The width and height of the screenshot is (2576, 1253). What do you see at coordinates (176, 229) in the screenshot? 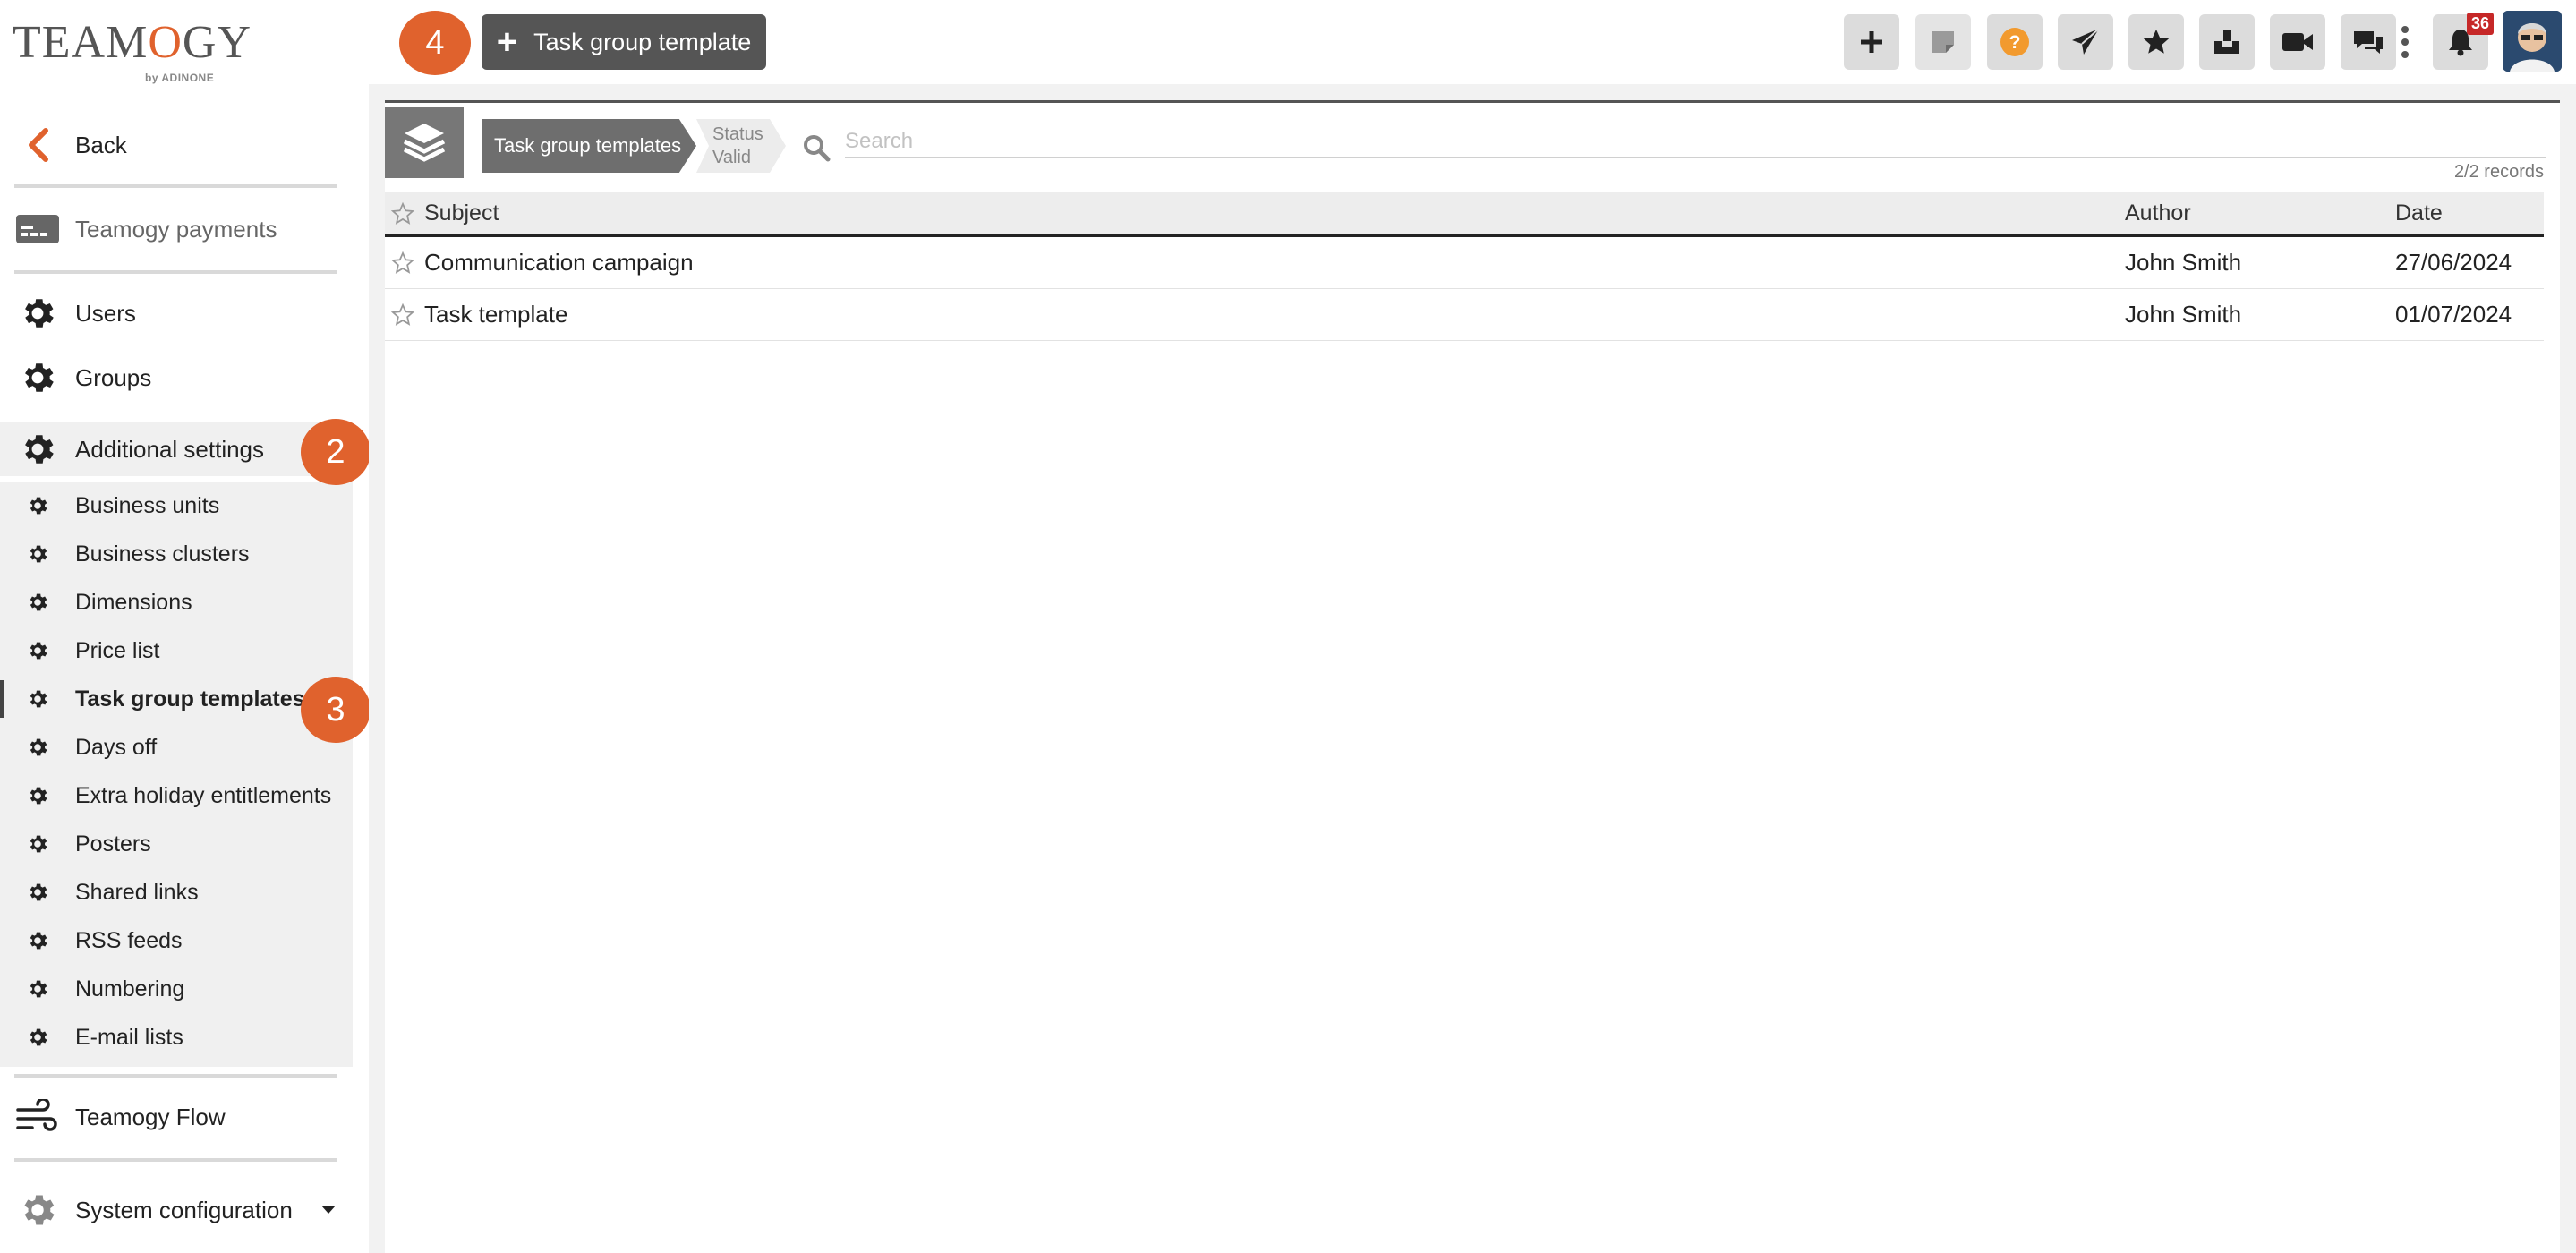
I see `sidebar-item-label: Teamogy payments` at bounding box center [176, 229].